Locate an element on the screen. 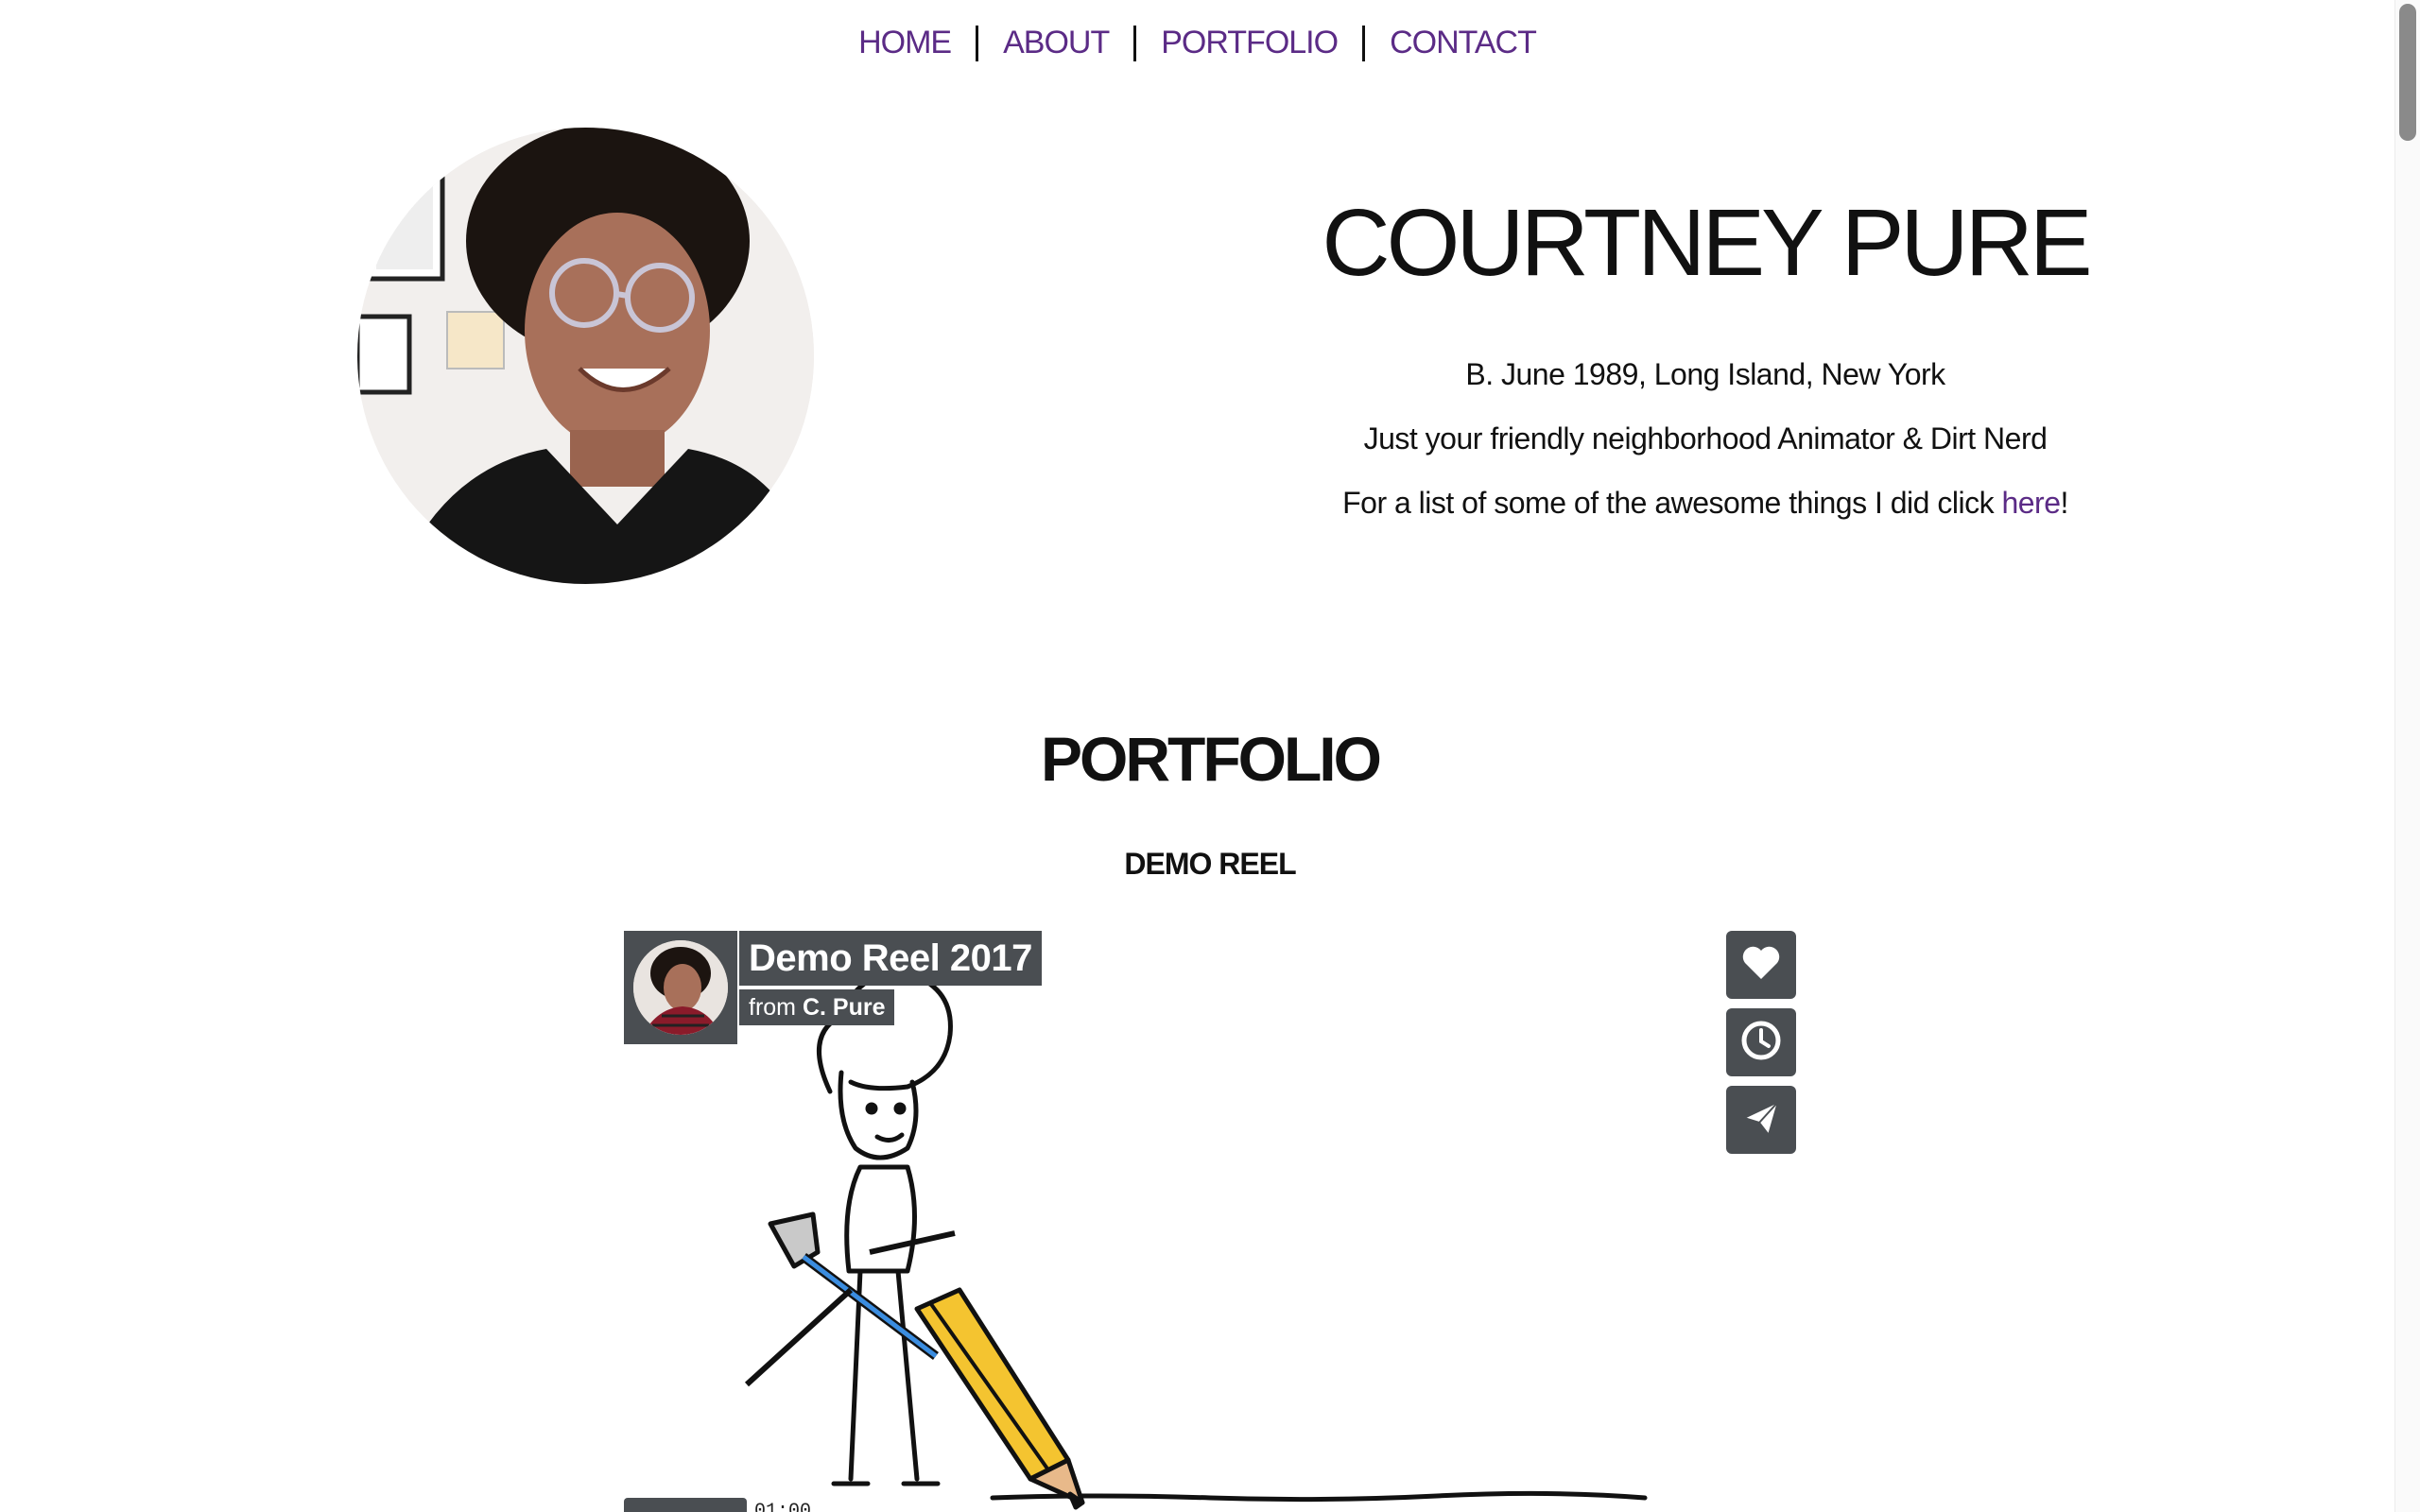 The width and height of the screenshot is (2420, 1512). nav-portfolio: PORTFOLIO is located at coordinates (1249, 43).